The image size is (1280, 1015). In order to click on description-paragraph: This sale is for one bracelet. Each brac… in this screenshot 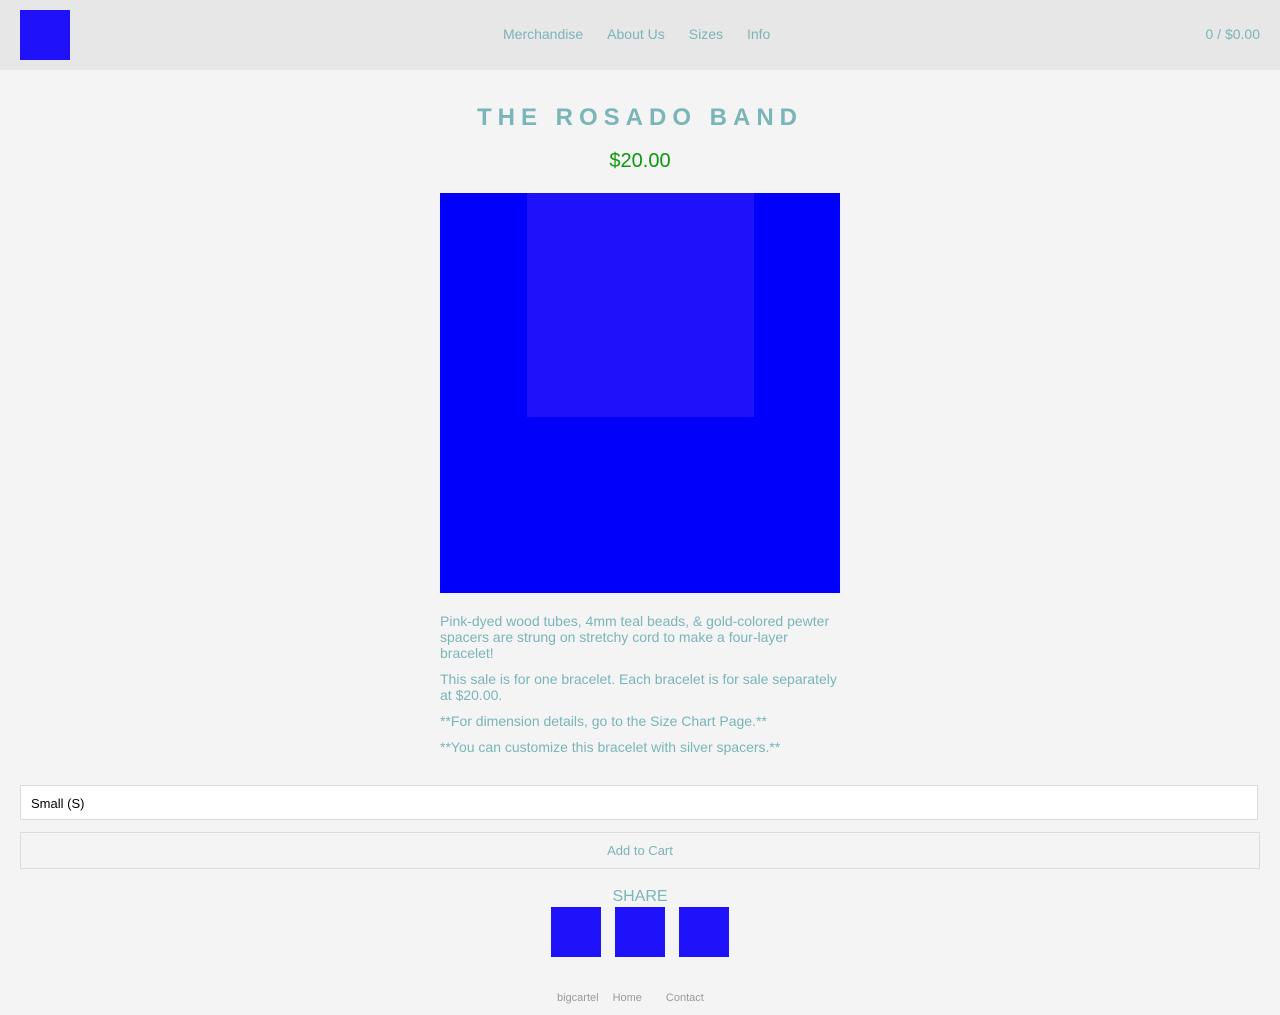, I will do `click(638, 687)`.